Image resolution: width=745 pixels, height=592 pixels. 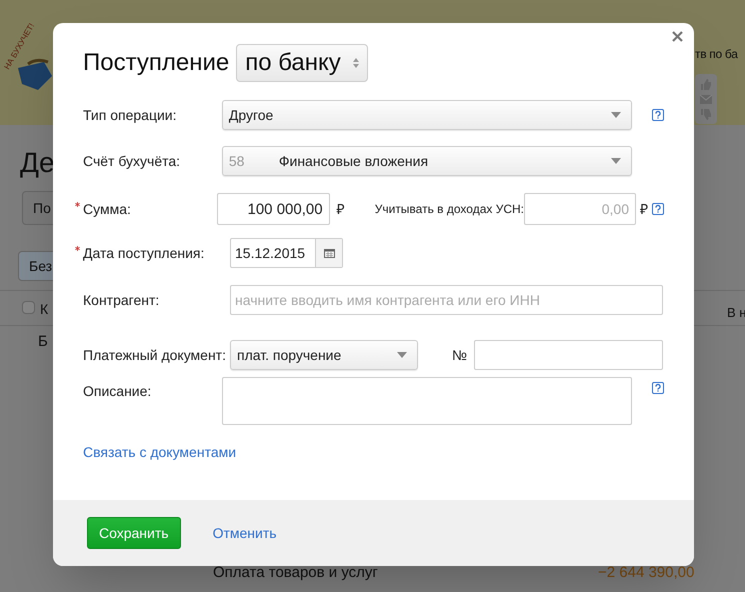 I want to click on account-select: 58 Финансовые вложения, so click(x=427, y=161).